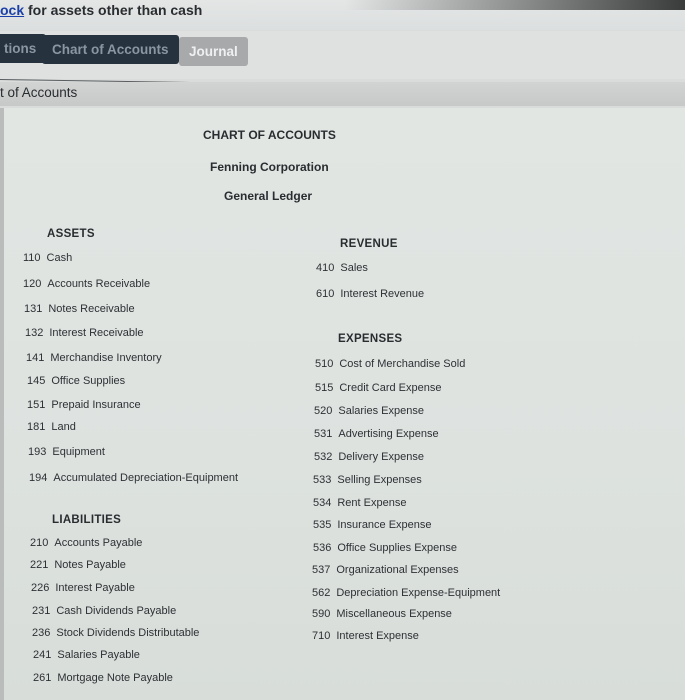 The image size is (685, 700). Describe the element at coordinates (32, 284) in the screenshot. I see `account-number: 120` at that location.